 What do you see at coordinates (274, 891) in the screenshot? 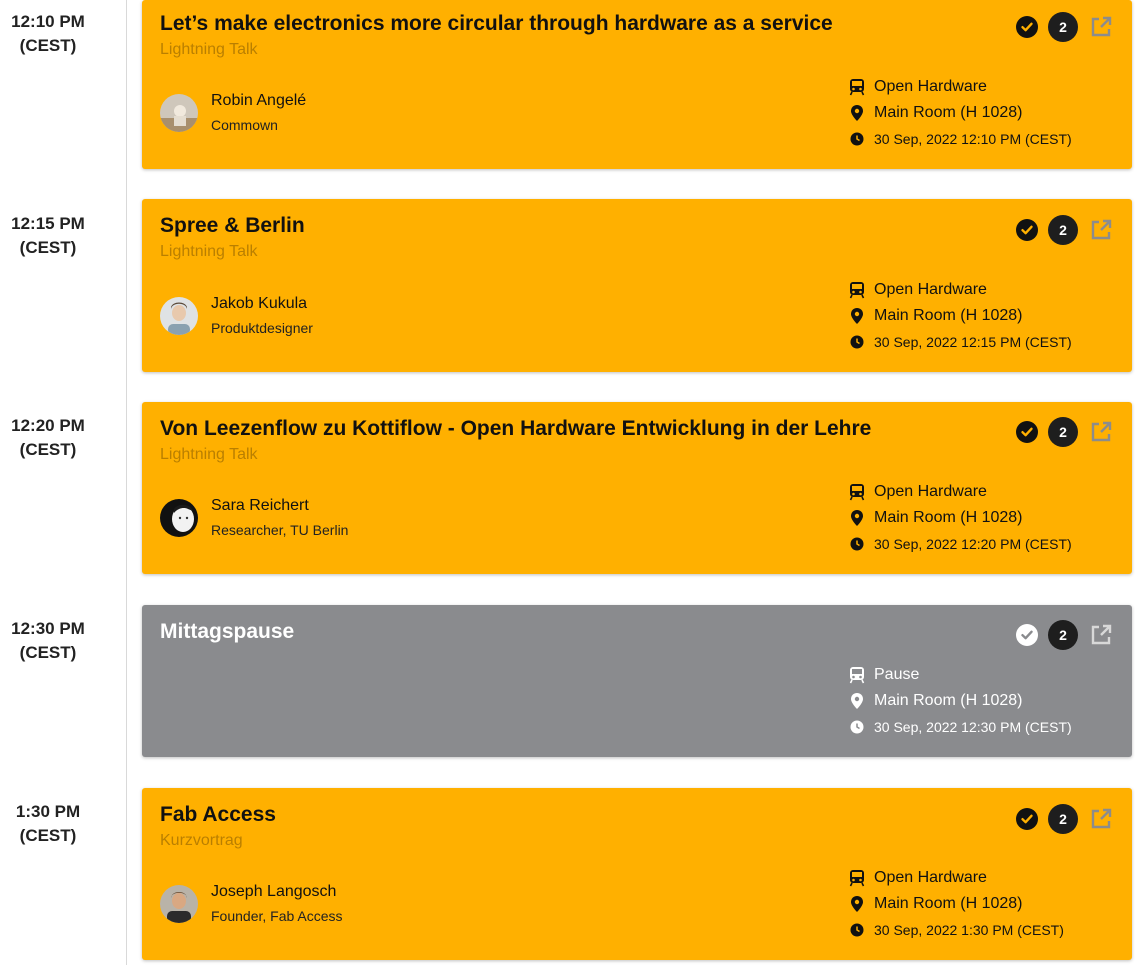
I see `speaker-name: Joseph Langosch` at bounding box center [274, 891].